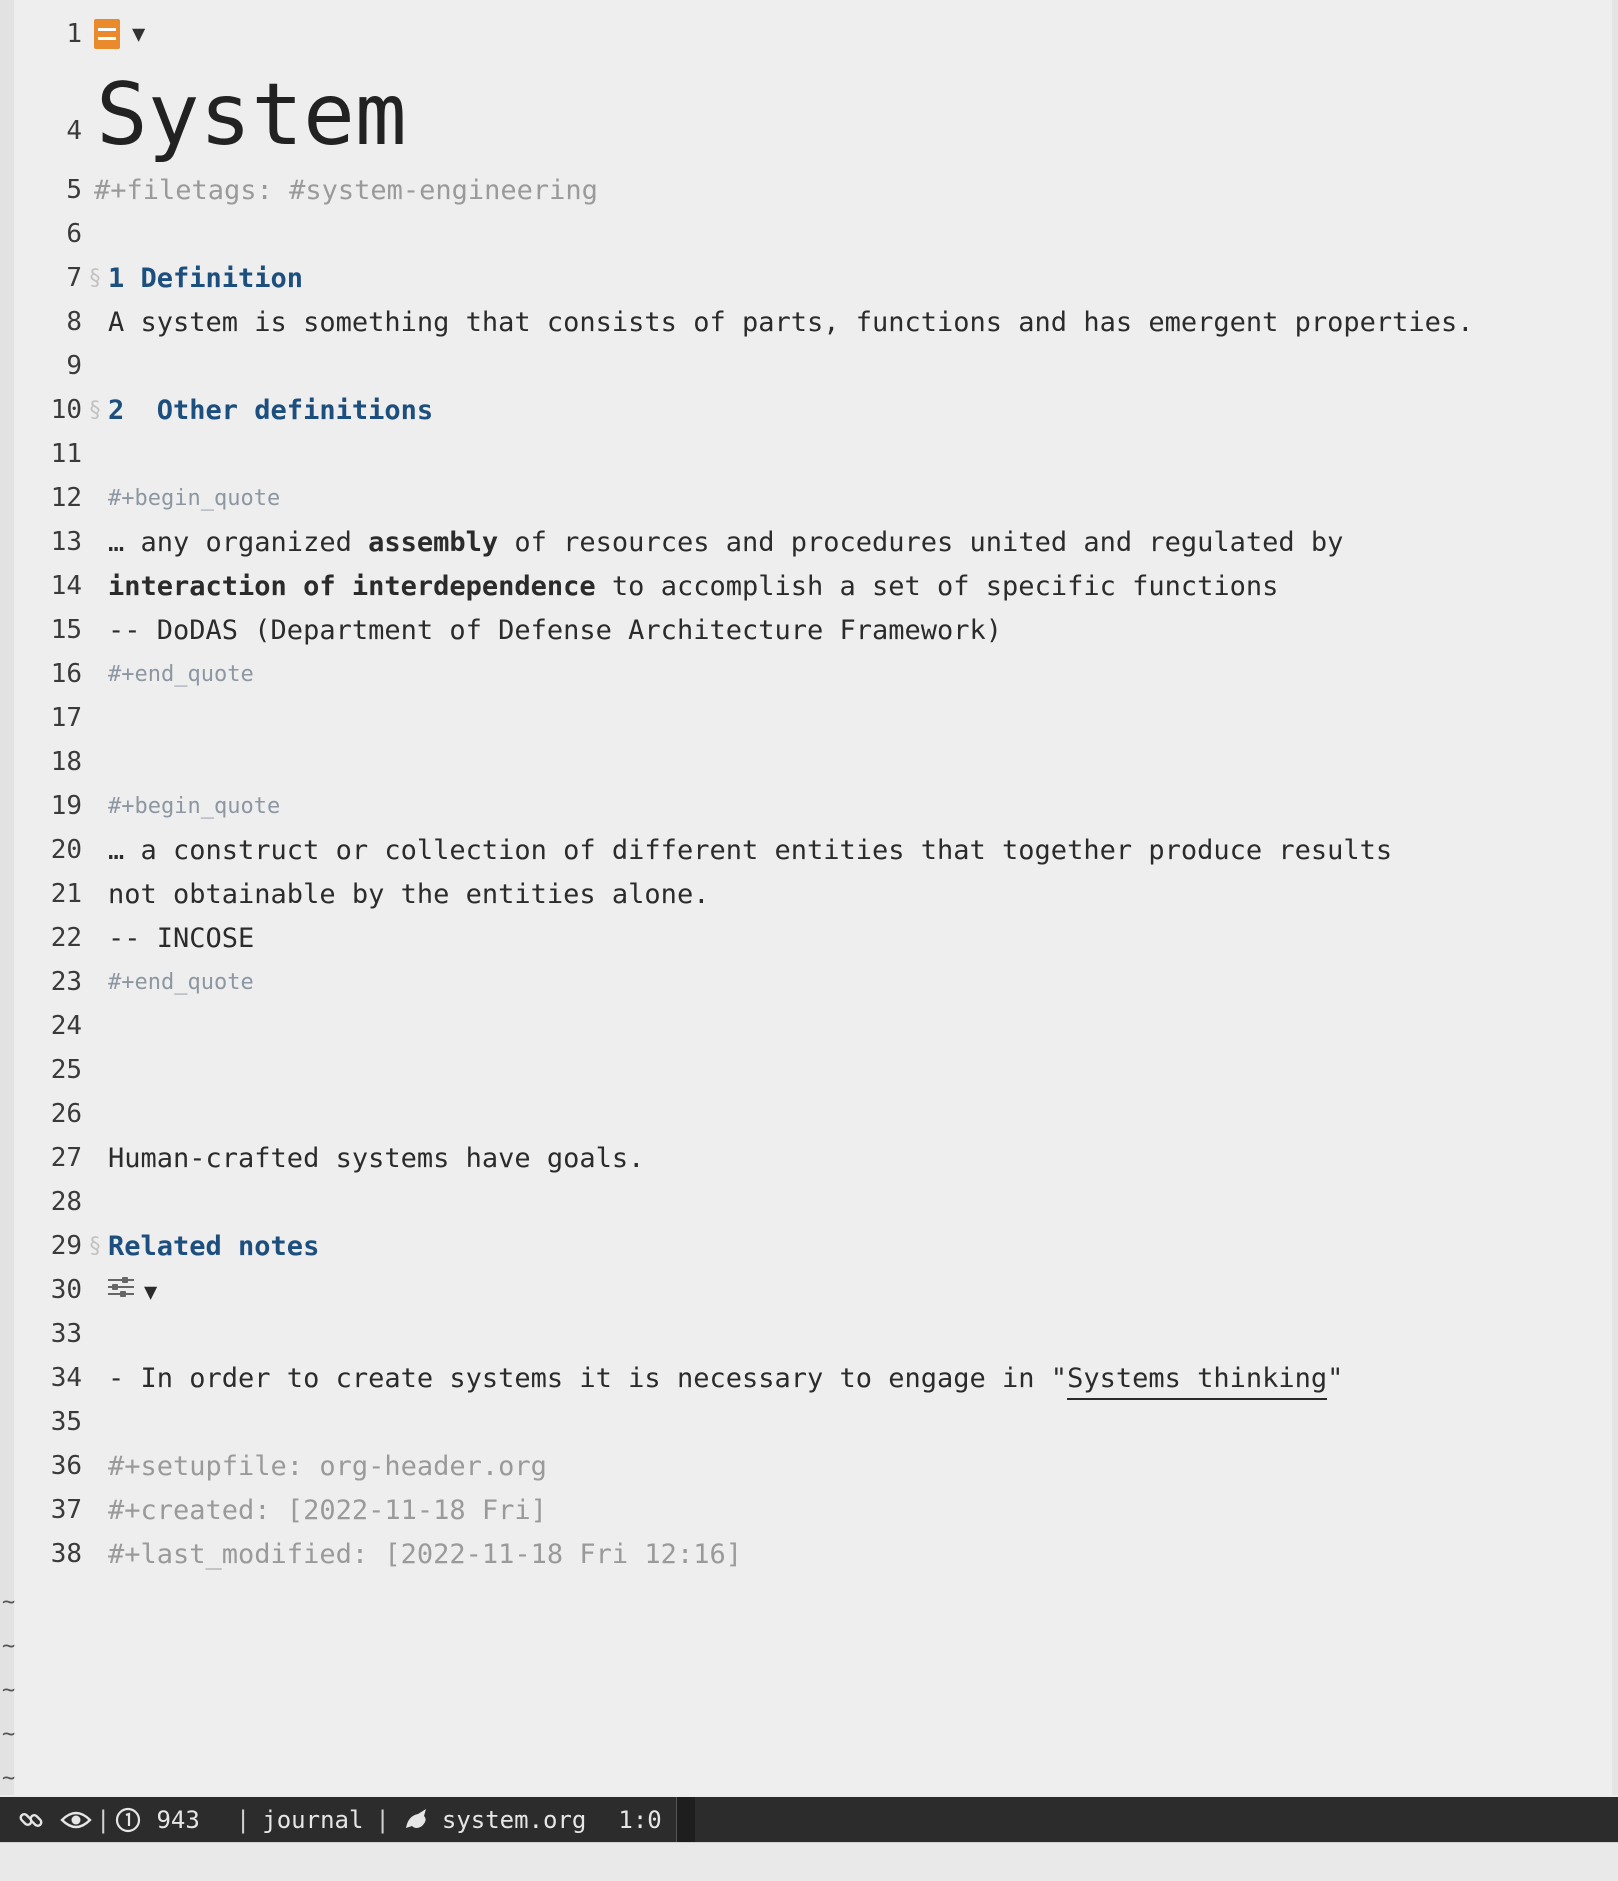 Image resolution: width=1618 pixels, height=1881 pixels. What do you see at coordinates (66, 1510) in the screenshot?
I see `line-number: 37` at bounding box center [66, 1510].